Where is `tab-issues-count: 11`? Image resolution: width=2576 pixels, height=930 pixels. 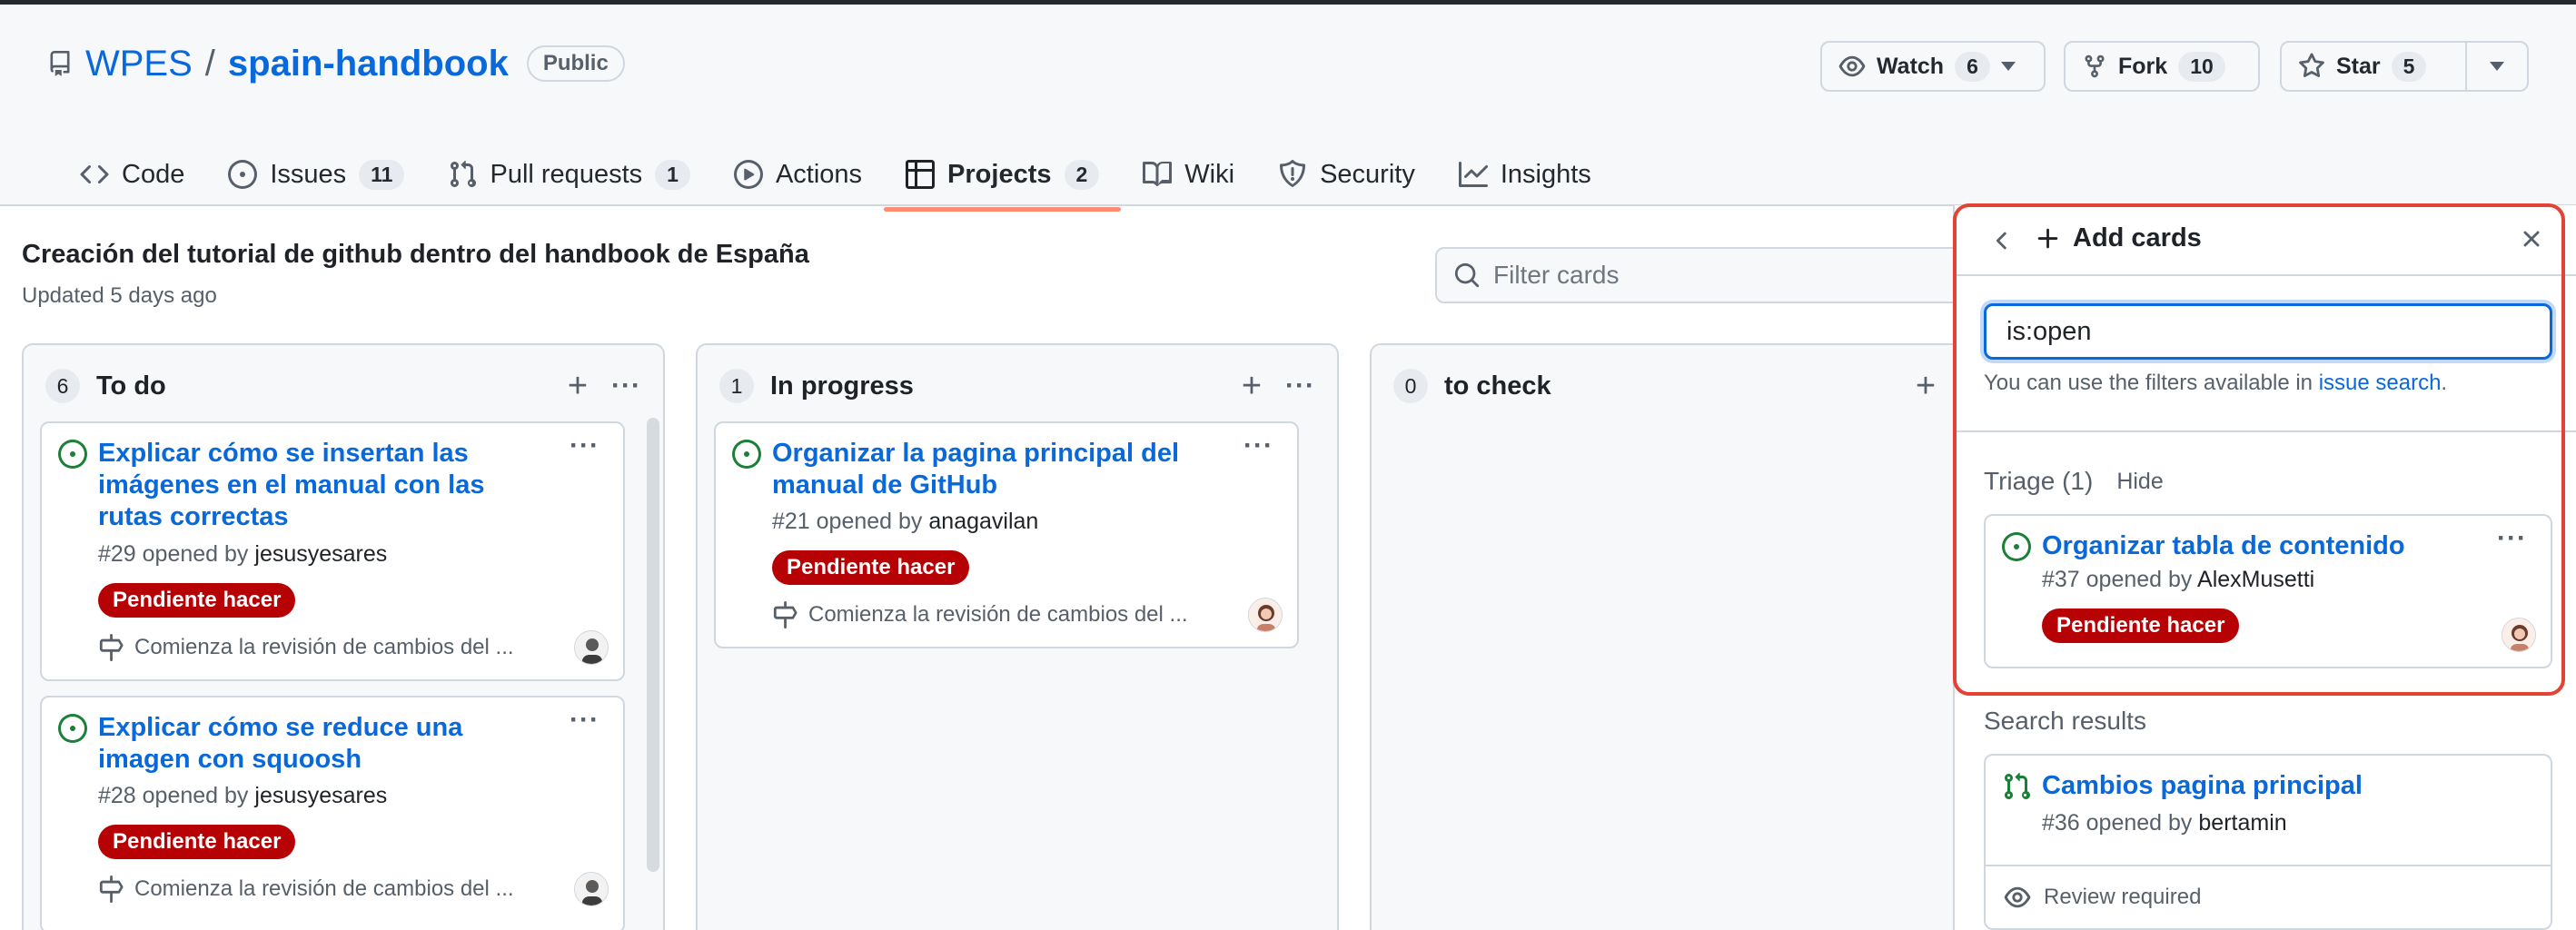
tab-issues-count: 11 is located at coordinates (382, 174).